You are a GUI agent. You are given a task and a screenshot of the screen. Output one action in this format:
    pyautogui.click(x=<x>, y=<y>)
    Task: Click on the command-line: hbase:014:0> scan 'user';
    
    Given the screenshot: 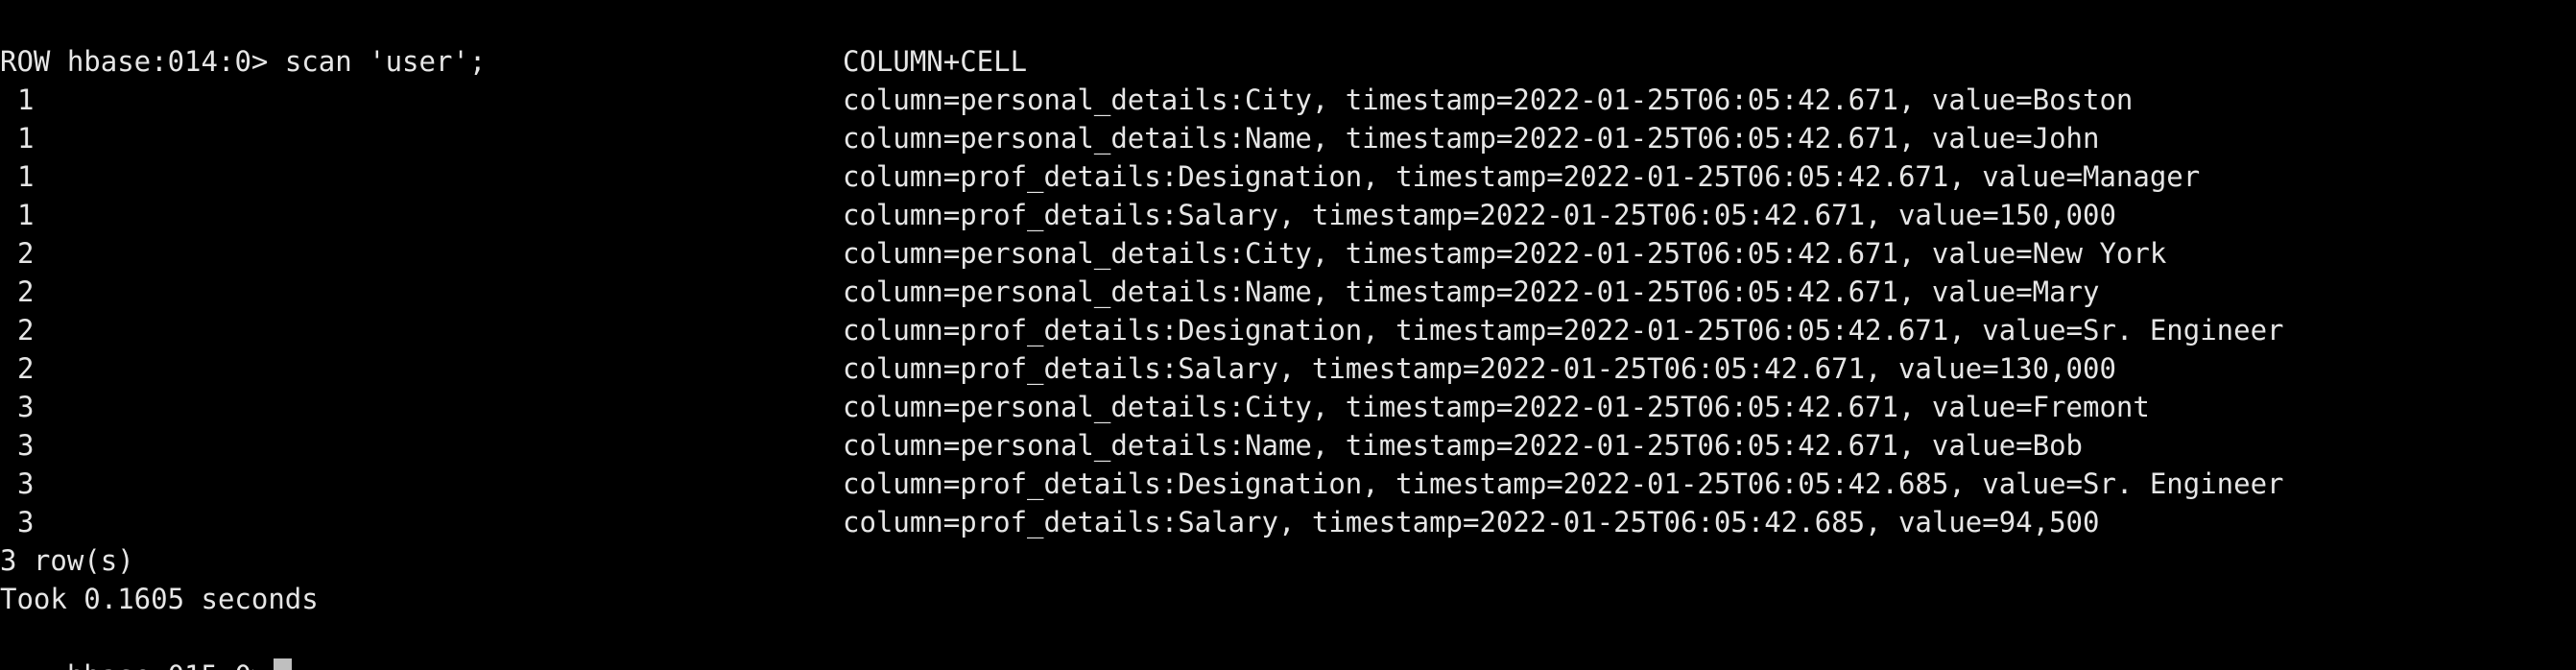 What is the action you would take?
    pyautogui.click(x=1288, y=41)
    